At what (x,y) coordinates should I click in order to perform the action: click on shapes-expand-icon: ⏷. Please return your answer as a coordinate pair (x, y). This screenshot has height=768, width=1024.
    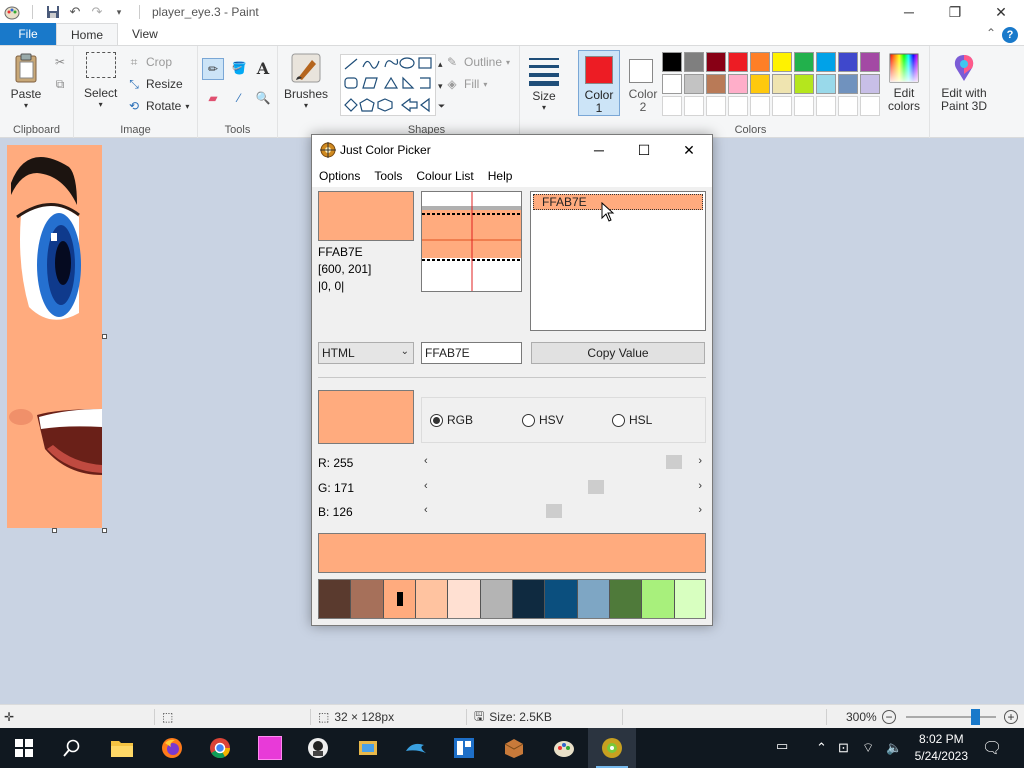
    Looking at the image, I should click on (441, 106).